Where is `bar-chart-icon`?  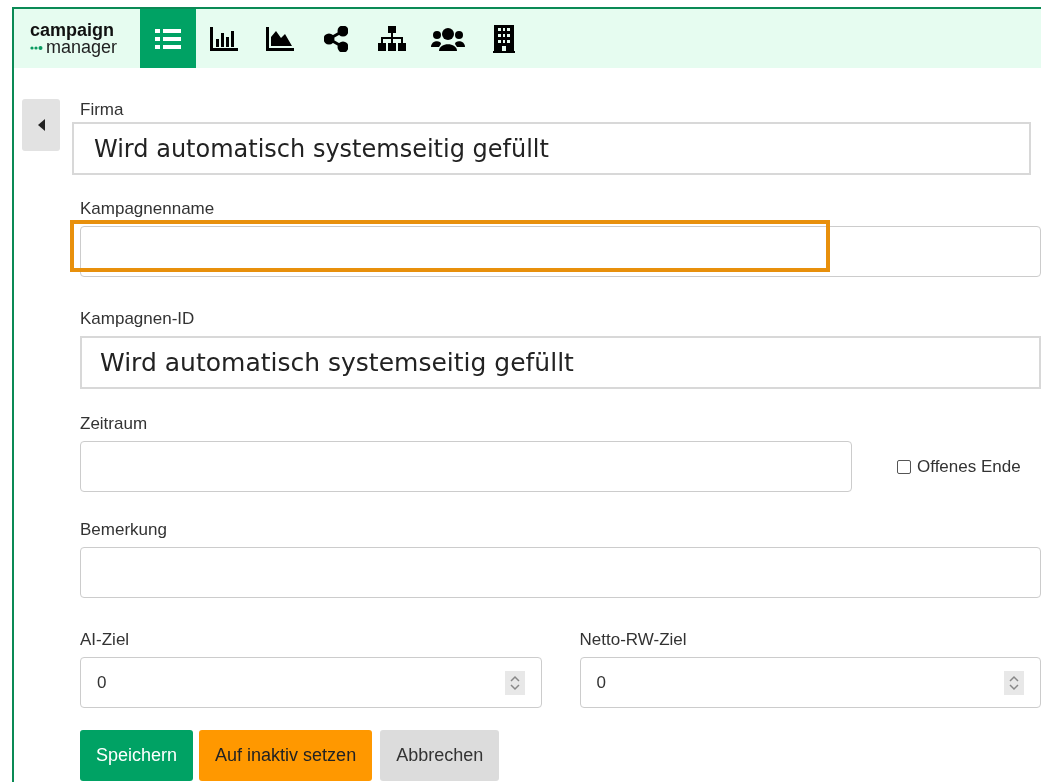 bar-chart-icon is located at coordinates (224, 38).